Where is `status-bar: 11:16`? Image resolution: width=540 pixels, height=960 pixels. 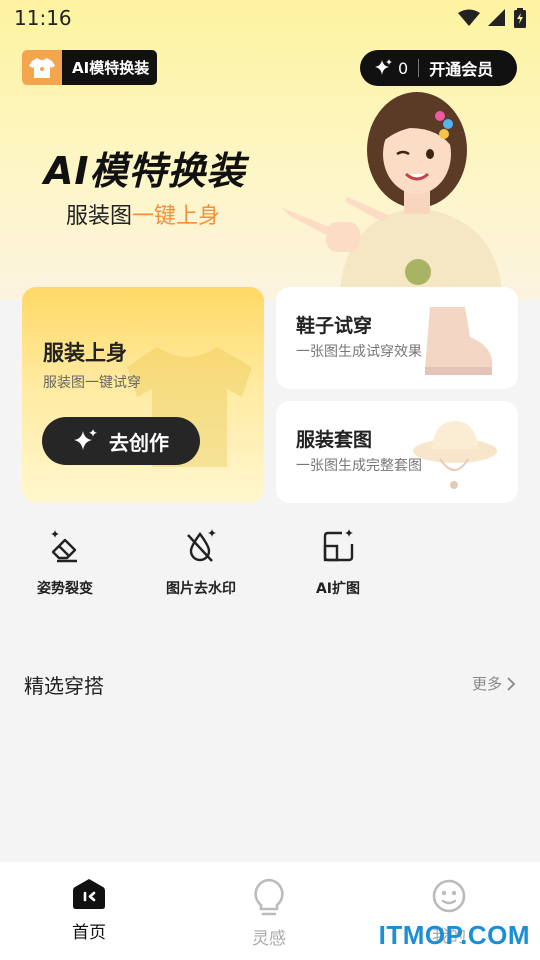 status-bar: 11:16 is located at coordinates (270, 18).